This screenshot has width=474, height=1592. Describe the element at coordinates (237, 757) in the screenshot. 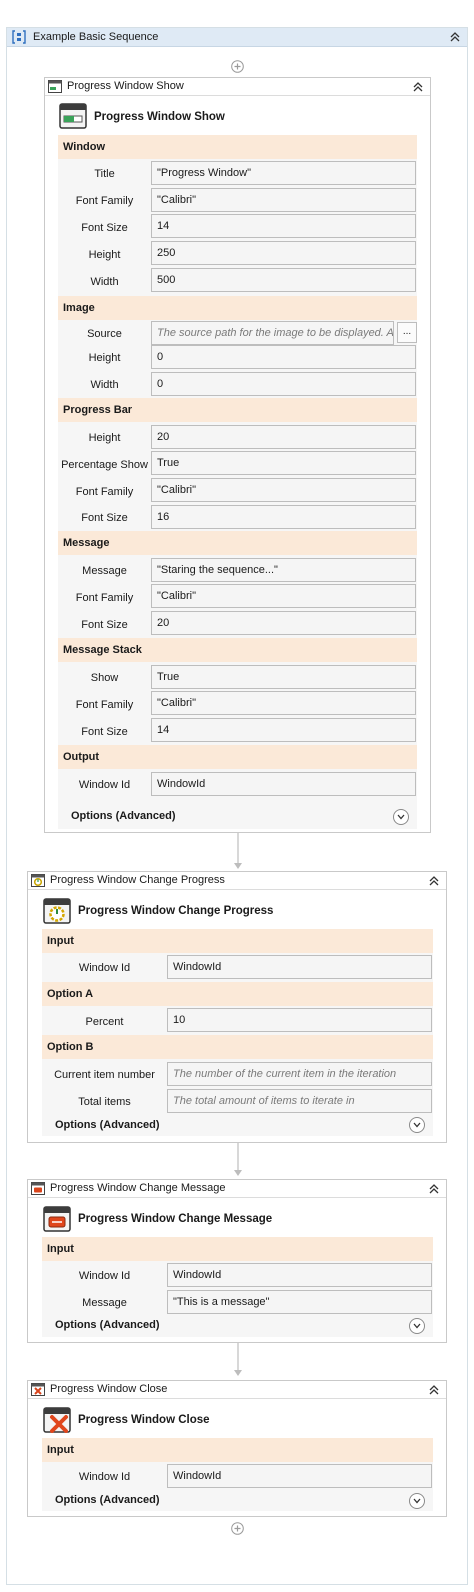

I see `section-output: Output` at that location.